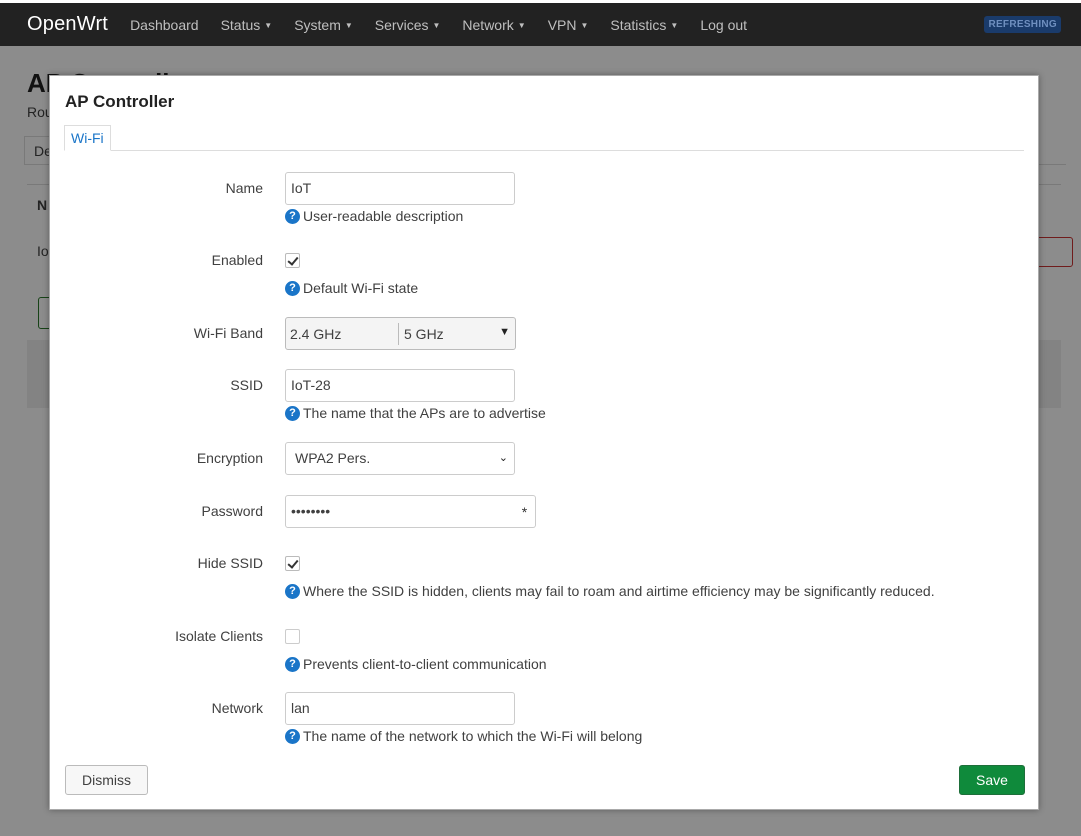 Image resolution: width=1081 pixels, height=836 pixels. I want to click on modal-title: AP Controller, so click(120, 101).